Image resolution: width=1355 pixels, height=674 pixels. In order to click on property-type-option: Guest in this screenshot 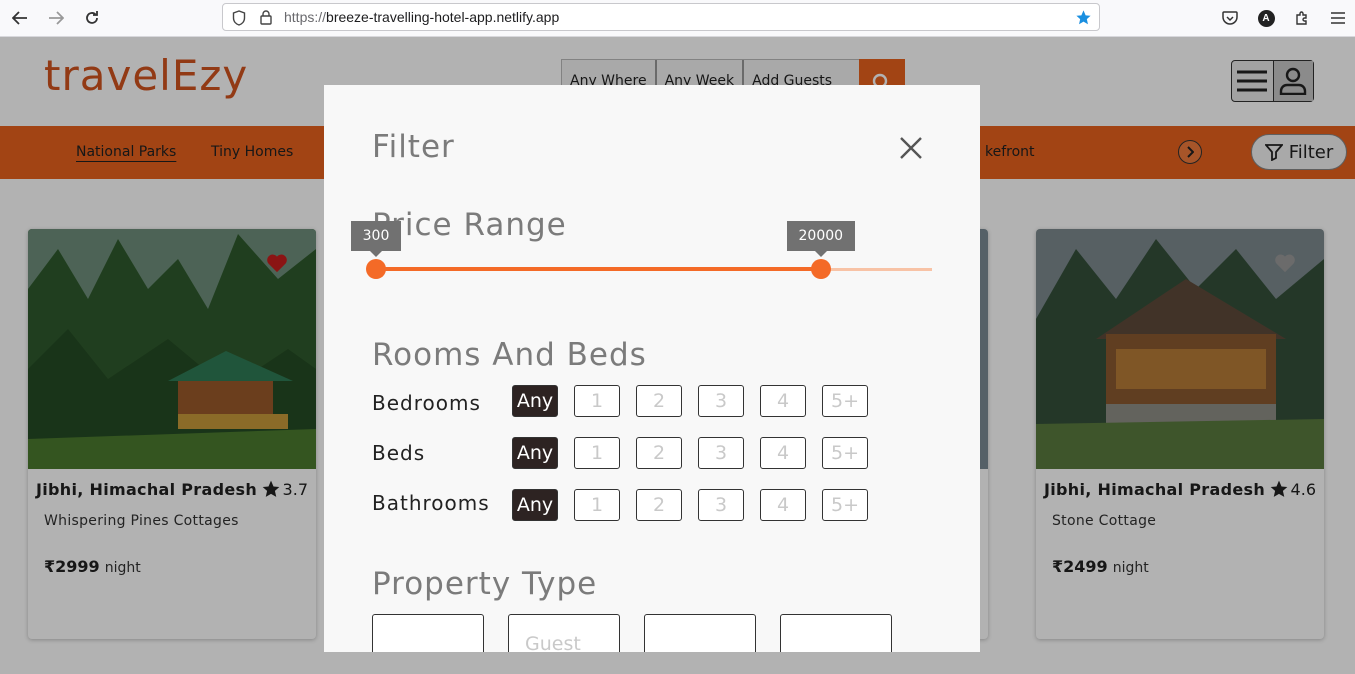, I will do `click(564, 633)`.